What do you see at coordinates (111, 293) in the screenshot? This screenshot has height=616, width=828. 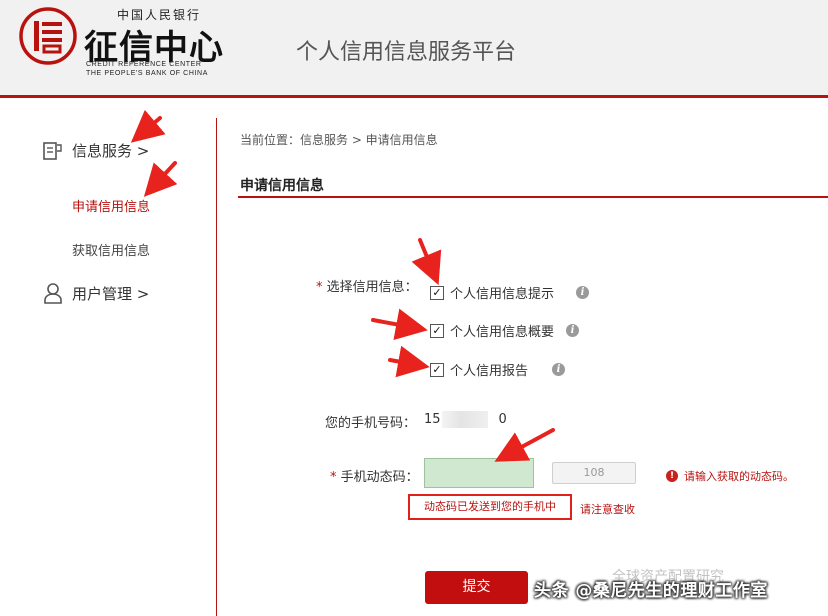 I see `sidebar-item-label: 用户管理 >` at bounding box center [111, 293].